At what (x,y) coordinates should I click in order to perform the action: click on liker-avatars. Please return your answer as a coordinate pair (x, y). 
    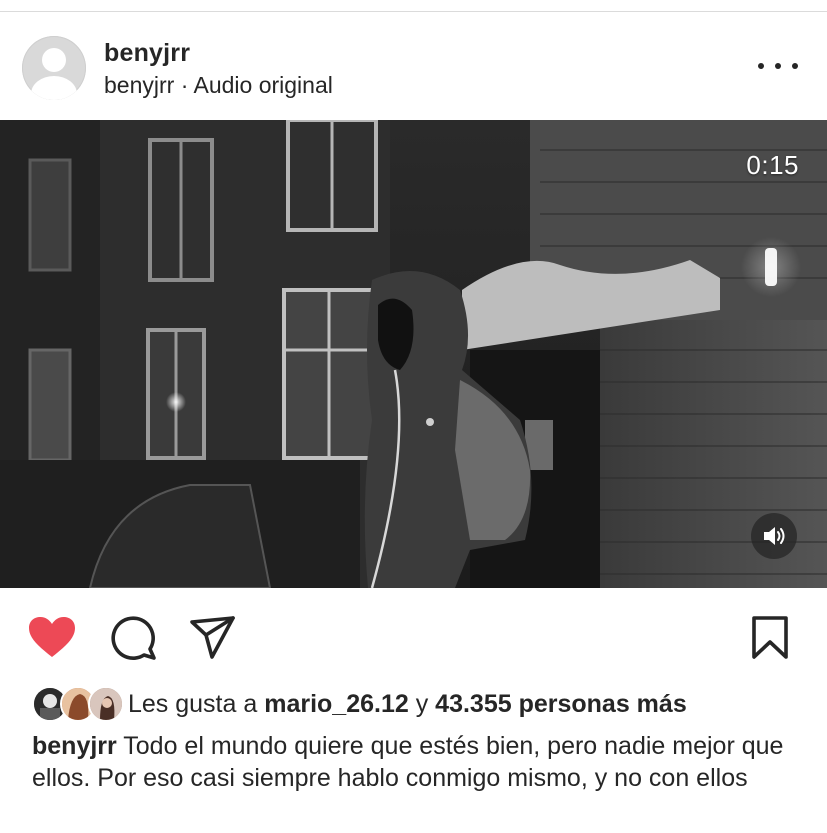
    Looking at the image, I should click on (78, 704).